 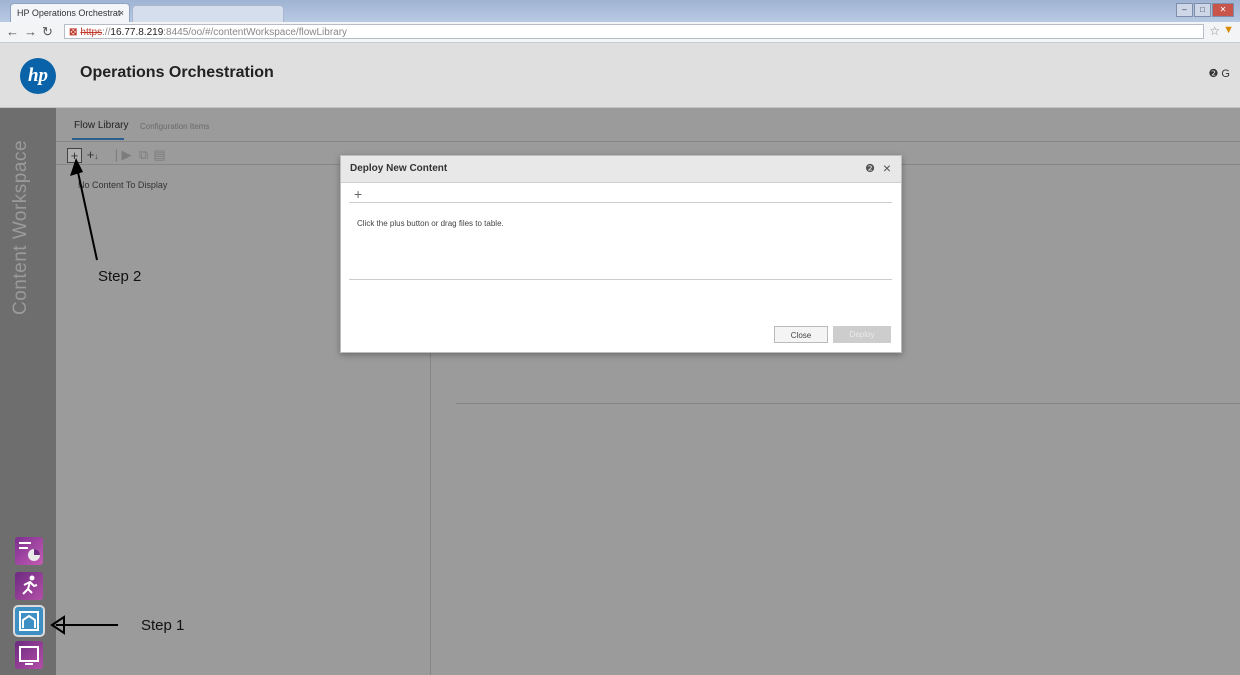 What do you see at coordinates (358, 194) in the screenshot?
I see `add-file-button: +` at bounding box center [358, 194].